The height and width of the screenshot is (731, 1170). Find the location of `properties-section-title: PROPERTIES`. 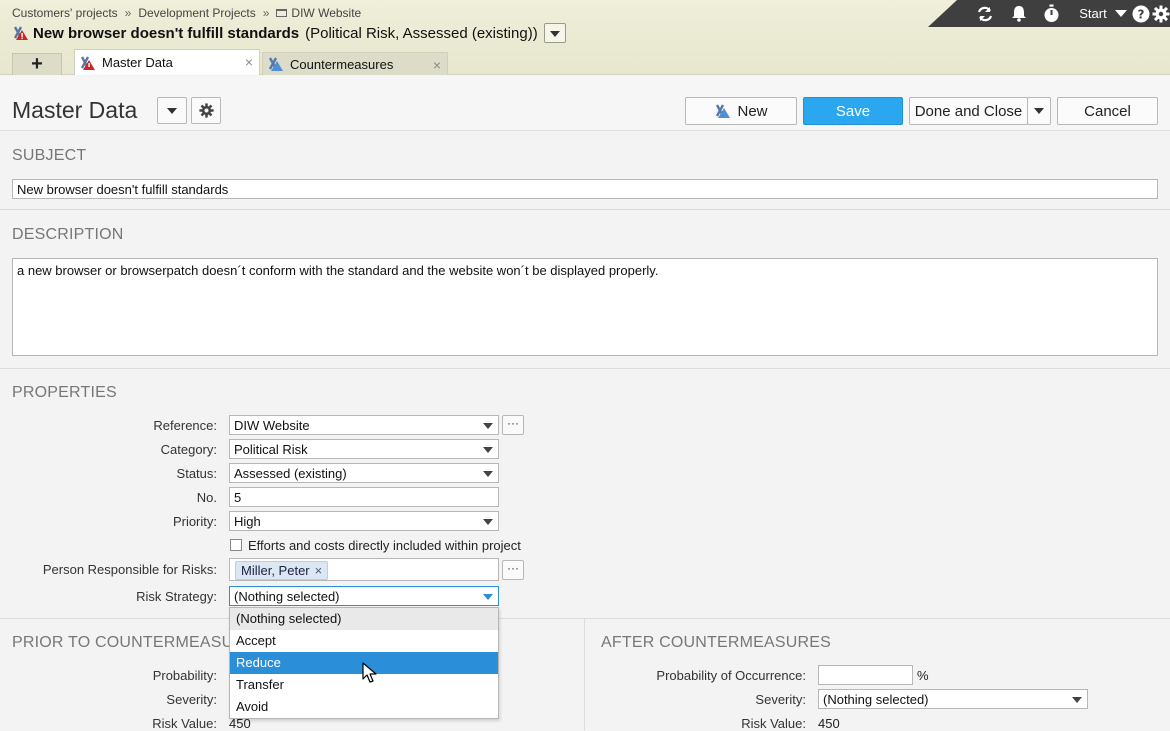

properties-section-title: PROPERTIES is located at coordinates (64, 392).